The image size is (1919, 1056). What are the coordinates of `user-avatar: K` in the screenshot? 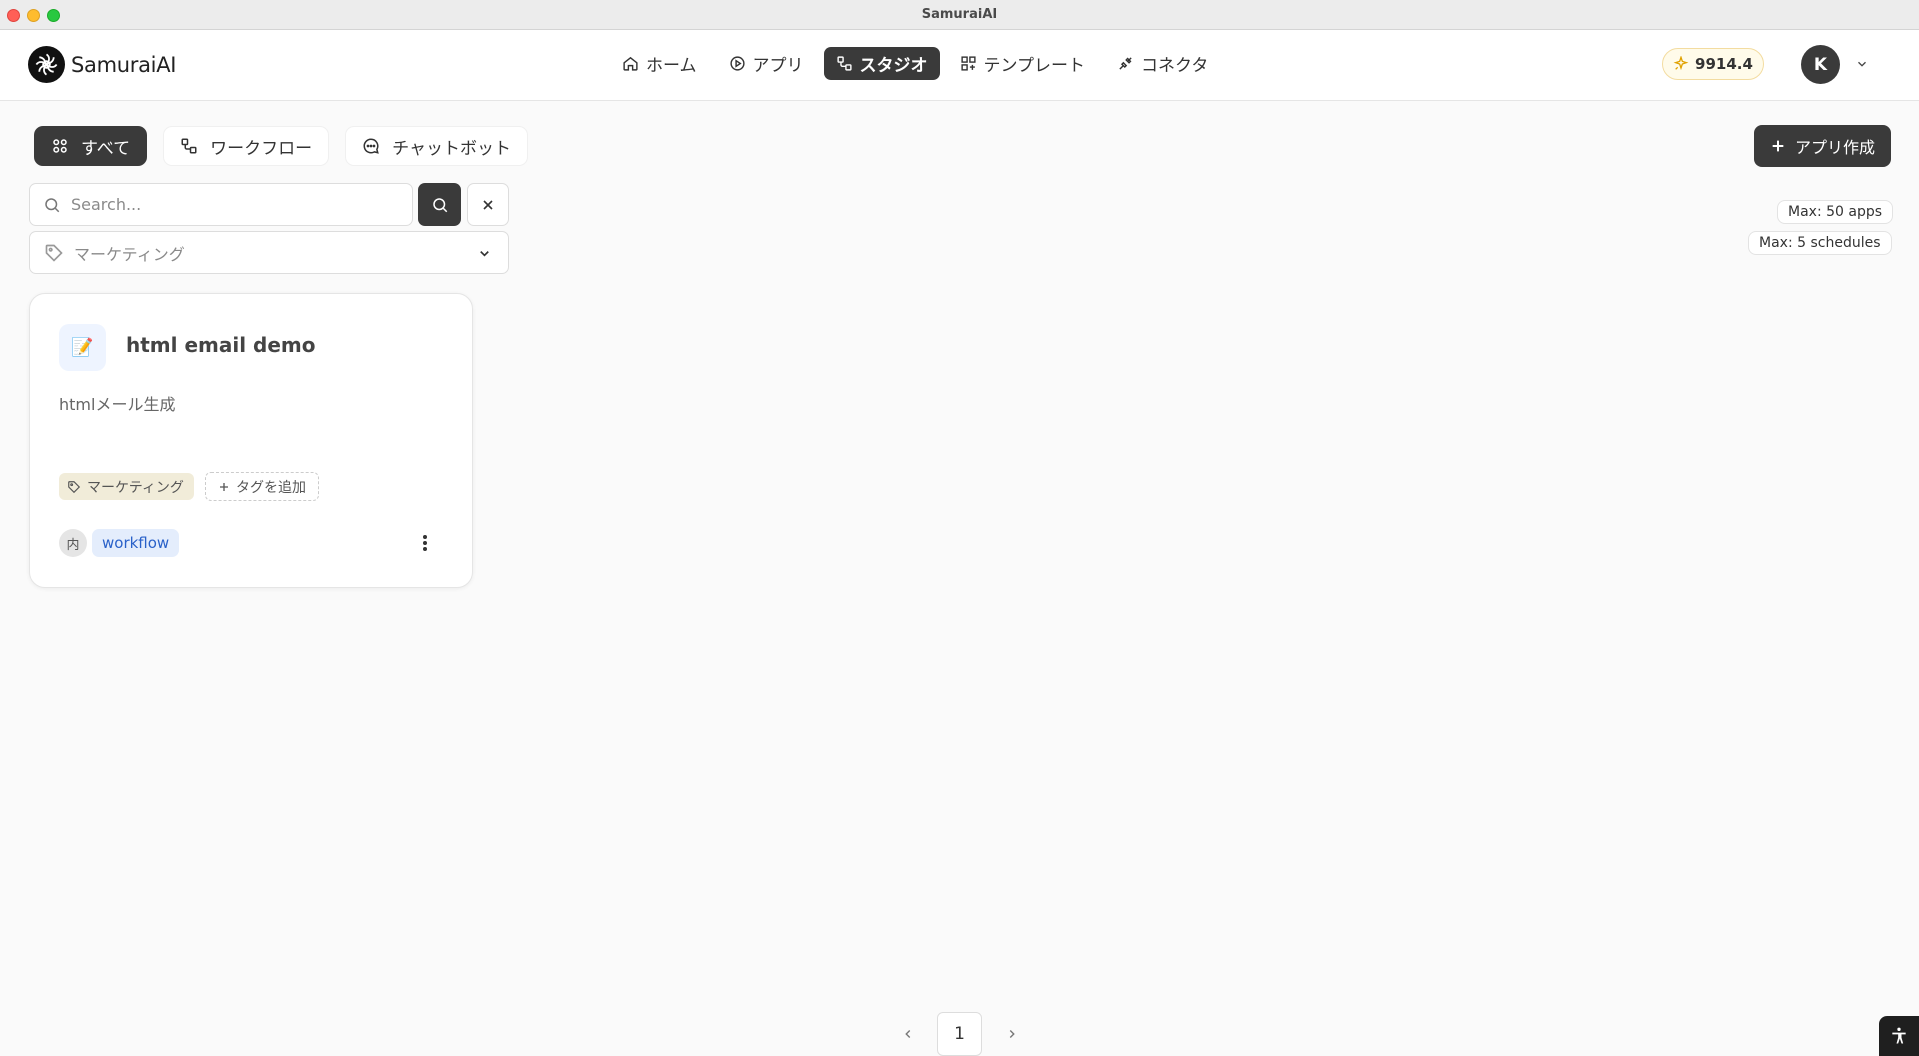 It's located at (1820, 64).